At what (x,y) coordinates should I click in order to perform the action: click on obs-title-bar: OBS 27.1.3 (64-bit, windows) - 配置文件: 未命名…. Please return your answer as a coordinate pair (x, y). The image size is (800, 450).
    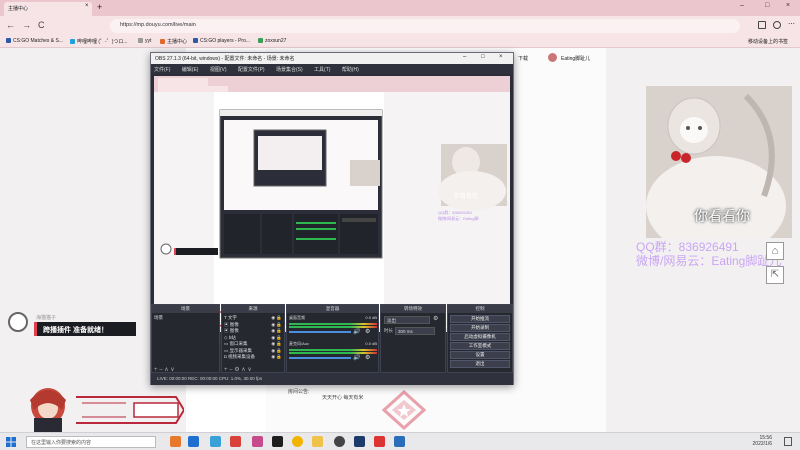
    Looking at the image, I should click on (332, 58).